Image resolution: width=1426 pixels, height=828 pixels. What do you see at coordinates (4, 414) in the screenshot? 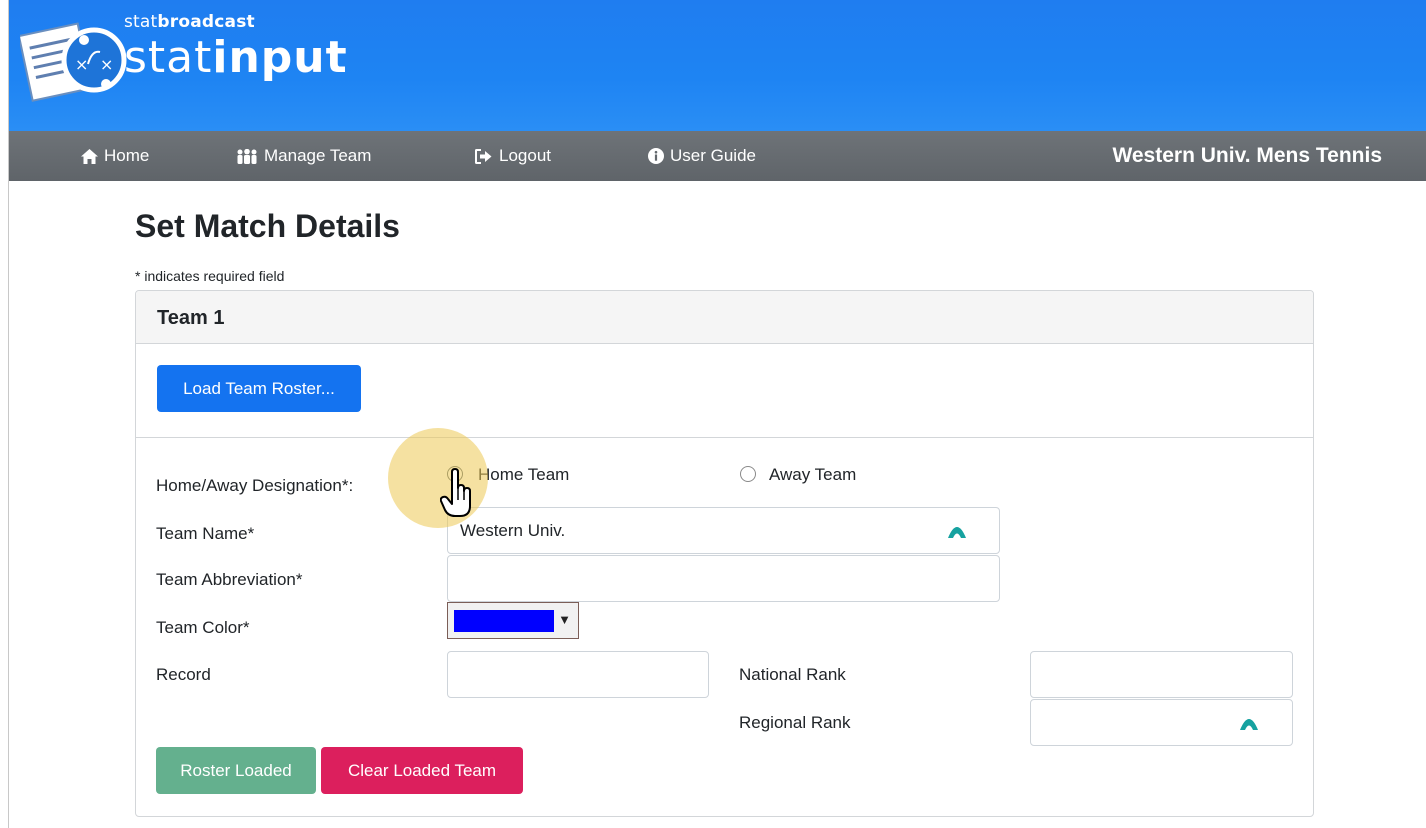
I see `window-left-edge` at bounding box center [4, 414].